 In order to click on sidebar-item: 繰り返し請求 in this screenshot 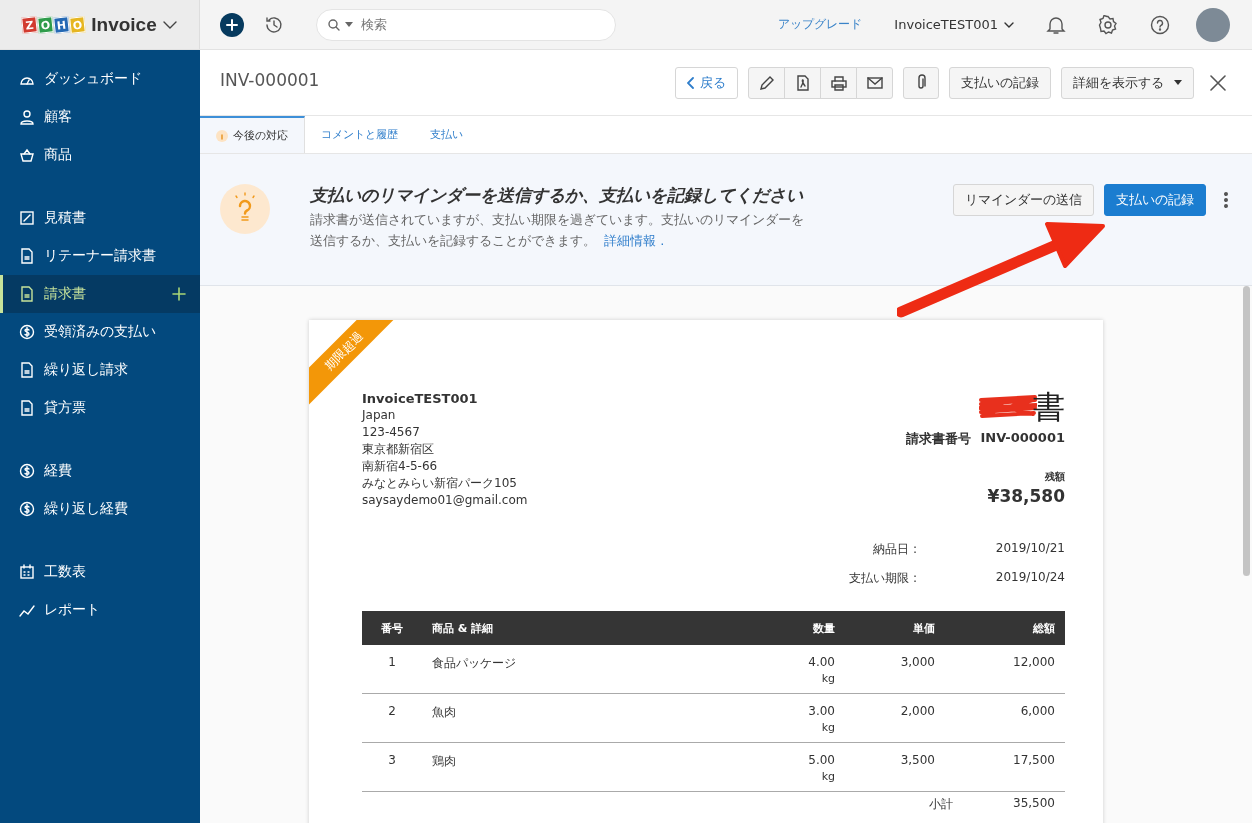, I will do `click(100, 370)`.